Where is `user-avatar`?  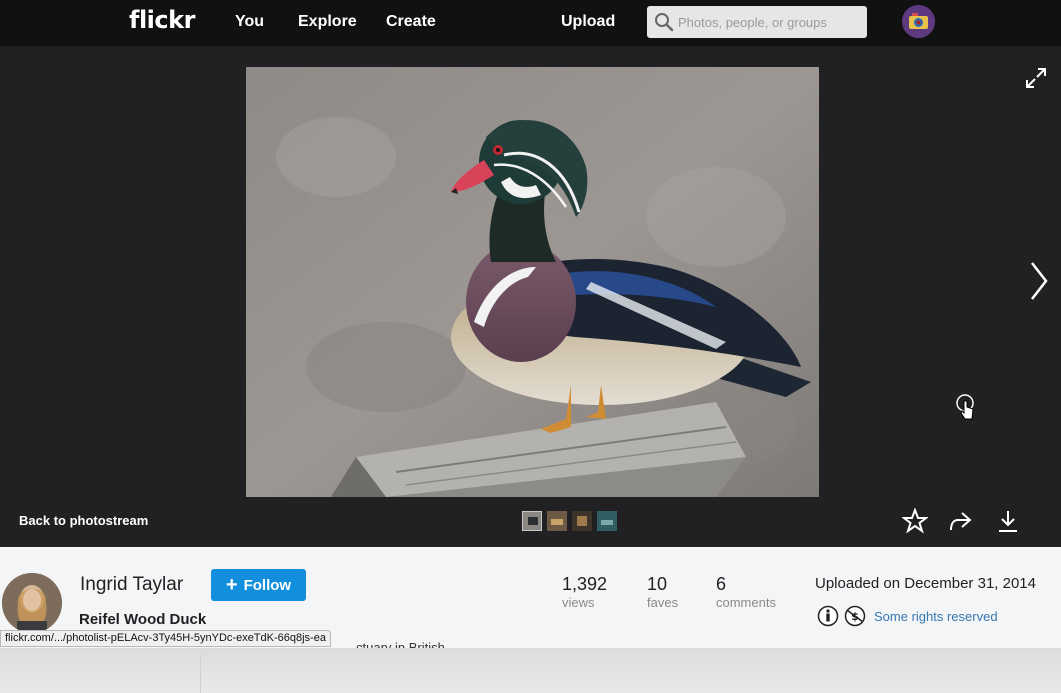 user-avatar is located at coordinates (918, 21).